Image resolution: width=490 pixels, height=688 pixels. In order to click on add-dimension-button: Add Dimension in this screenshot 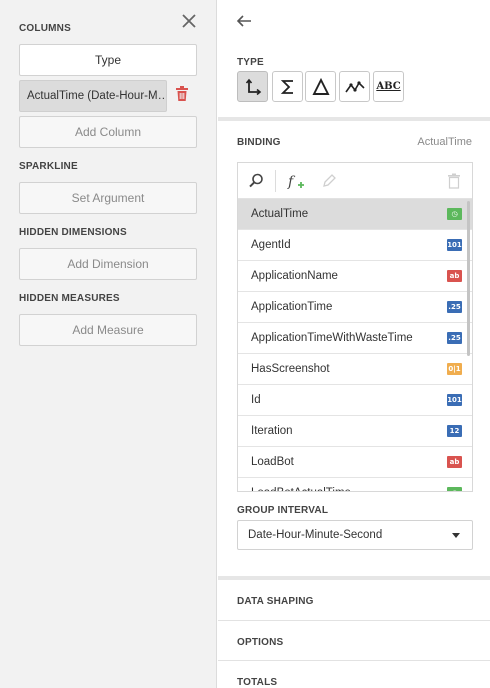, I will do `click(108, 264)`.